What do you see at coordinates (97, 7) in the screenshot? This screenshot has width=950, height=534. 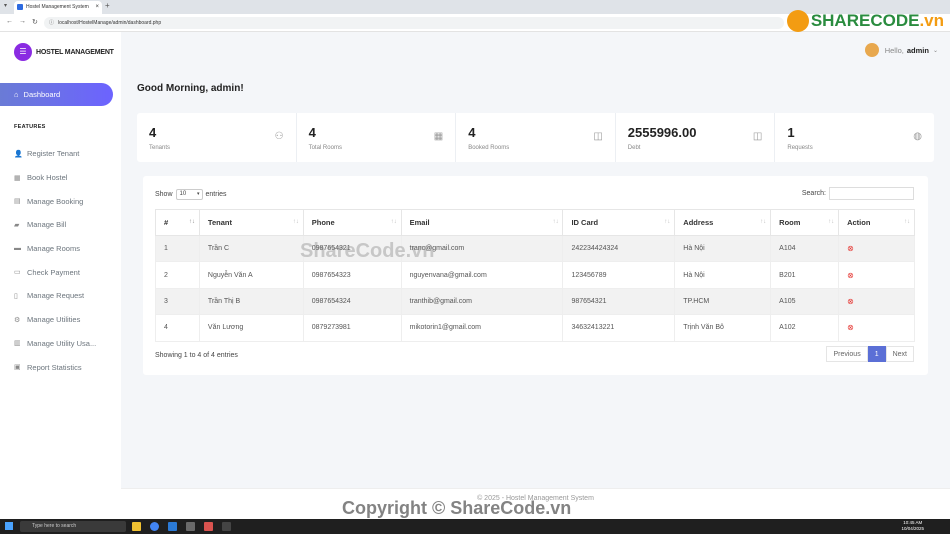 I see `close-tab-icon: ×` at bounding box center [97, 7].